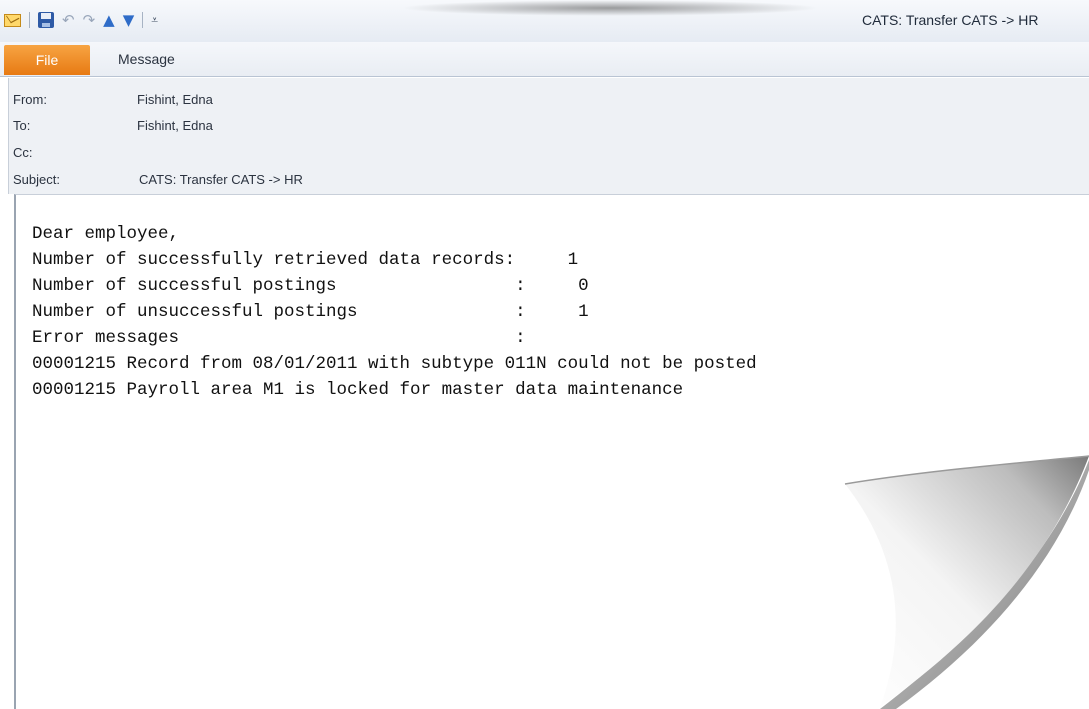  Describe the element at coordinates (46, 20) in the screenshot. I see `save-icon` at that location.